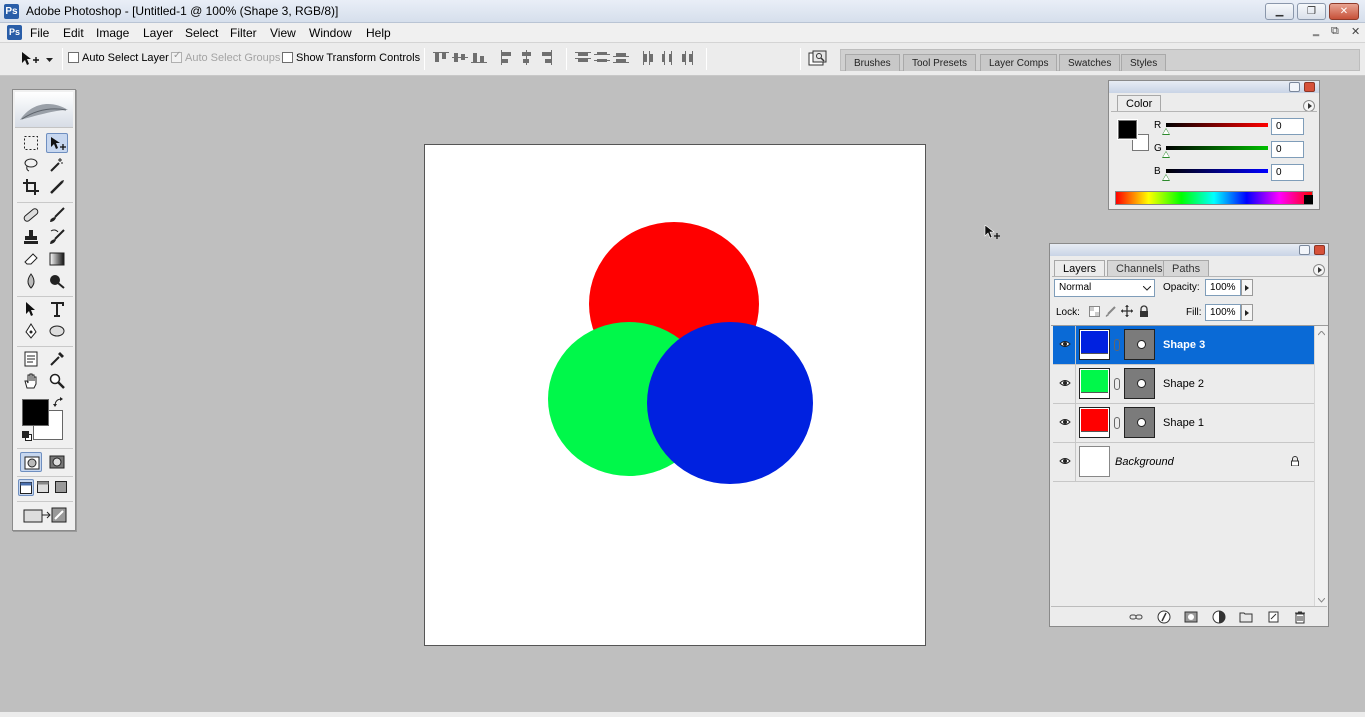 The height and width of the screenshot is (717, 1365). What do you see at coordinates (57, 331) in the screenshot?
I see `ellipse-tool` at bounding box center [57, 331].